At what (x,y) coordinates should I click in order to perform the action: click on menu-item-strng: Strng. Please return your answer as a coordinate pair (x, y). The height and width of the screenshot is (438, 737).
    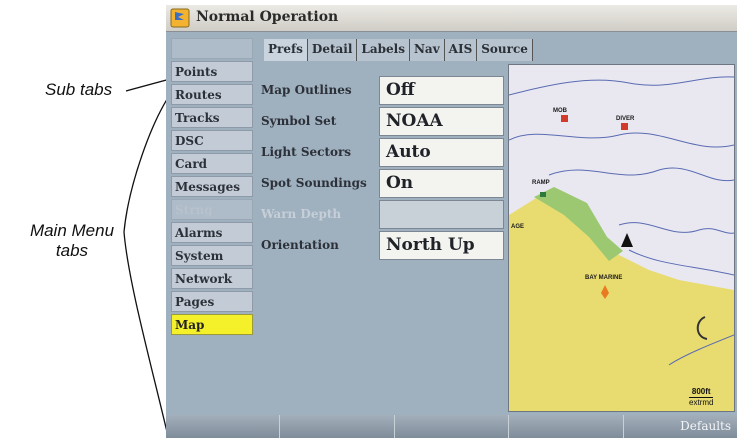
    Looking at the image, I should click on (212, 209).